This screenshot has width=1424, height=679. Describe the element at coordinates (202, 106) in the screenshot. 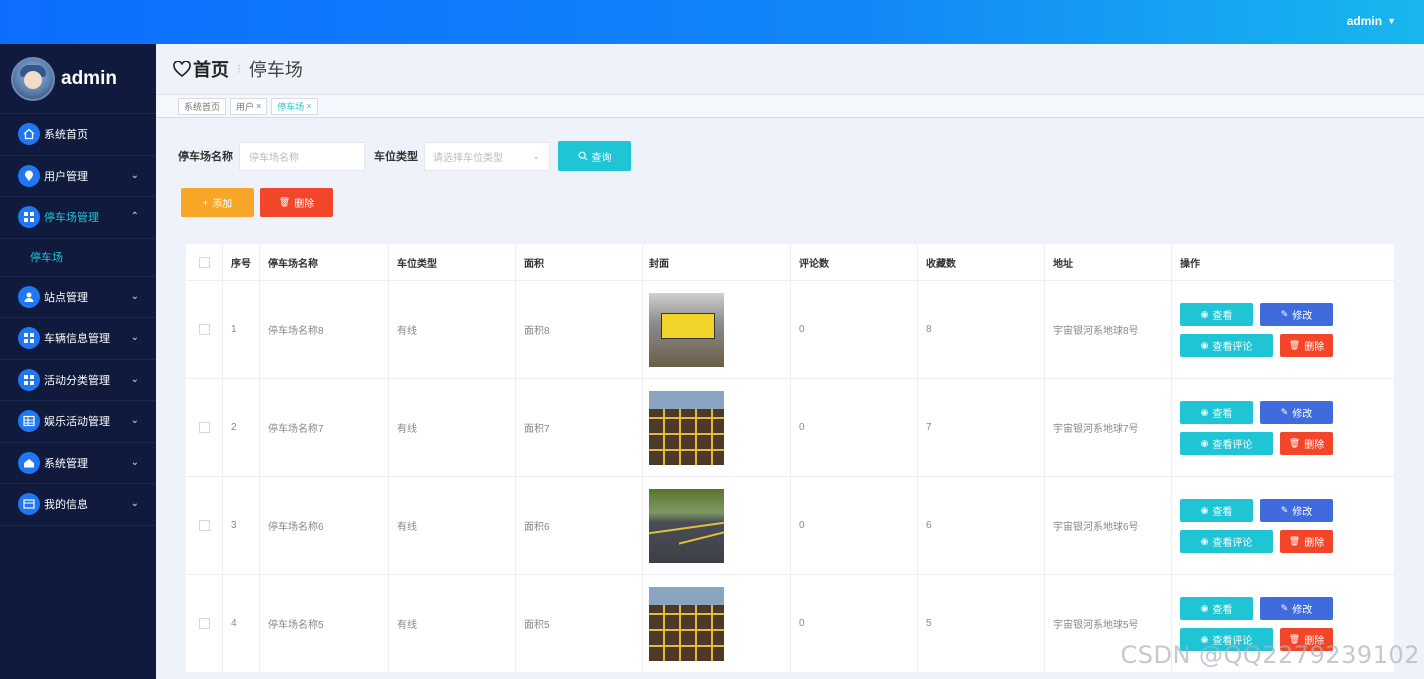

I see `tab-home: 系统首页` at that location.